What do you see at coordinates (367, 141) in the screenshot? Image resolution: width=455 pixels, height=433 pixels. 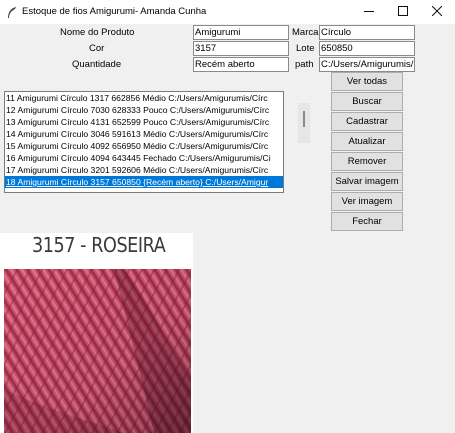 I see `atualizar-button: Atualizar` at bounding box center [367, 141].